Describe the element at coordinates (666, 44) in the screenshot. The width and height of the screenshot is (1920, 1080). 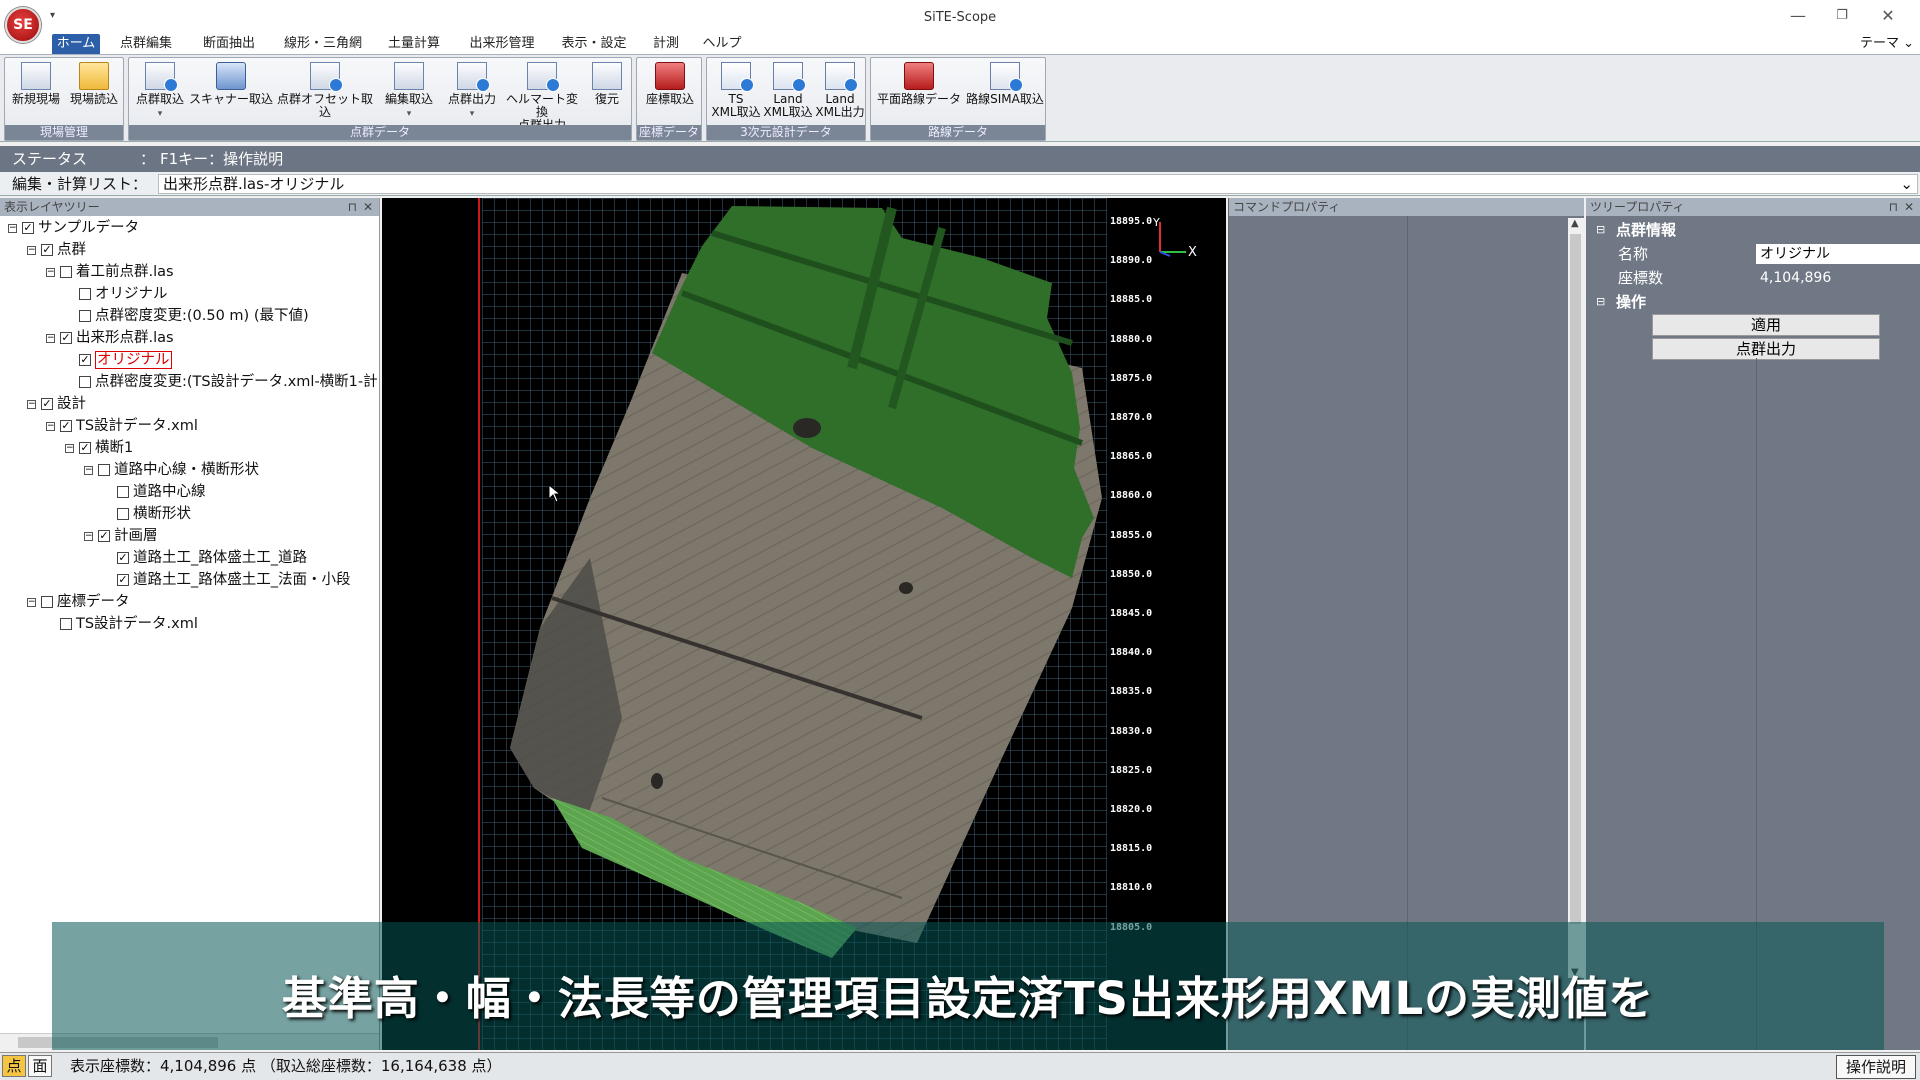
I see `tab-measure: 計測` at that location.